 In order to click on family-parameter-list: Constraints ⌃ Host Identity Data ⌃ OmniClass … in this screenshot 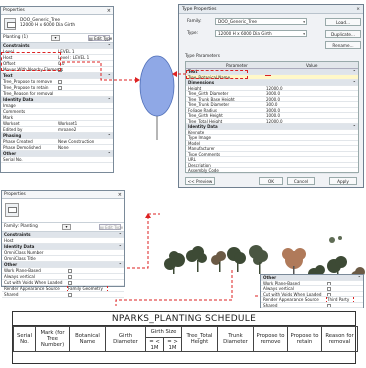, I will do `click(63, 265)`.